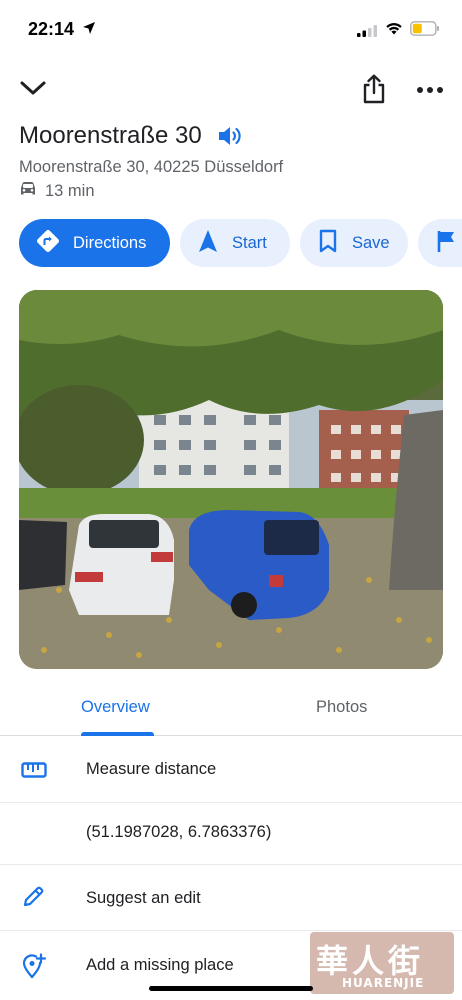 The height and width of the screenshot is (1000, 462). What do you see at coordinates (110, 242) in the screenshot?
I see `directions-label: Directions` at bounding box center [110, 242].